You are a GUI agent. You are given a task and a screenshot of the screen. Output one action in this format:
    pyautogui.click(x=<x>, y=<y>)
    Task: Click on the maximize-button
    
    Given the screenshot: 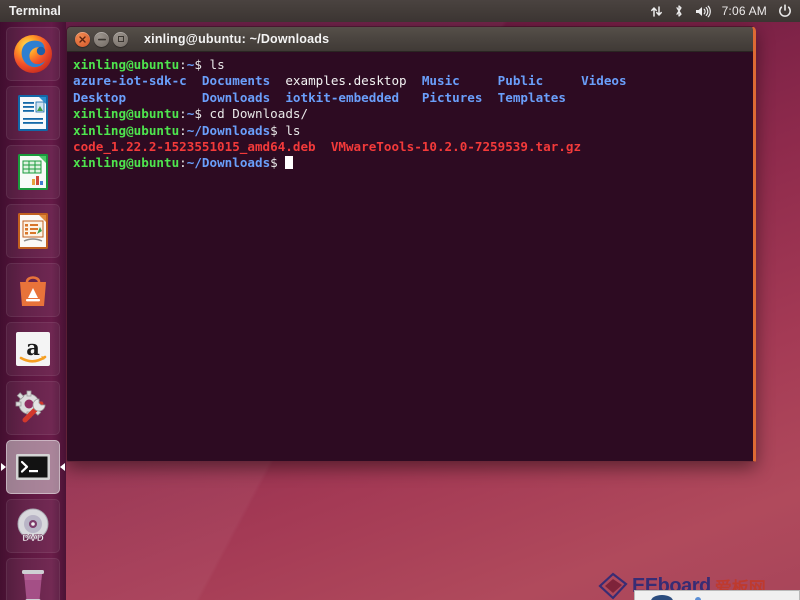 What is the action you would take?
    pyautogui.click(x=120, y=39)
    